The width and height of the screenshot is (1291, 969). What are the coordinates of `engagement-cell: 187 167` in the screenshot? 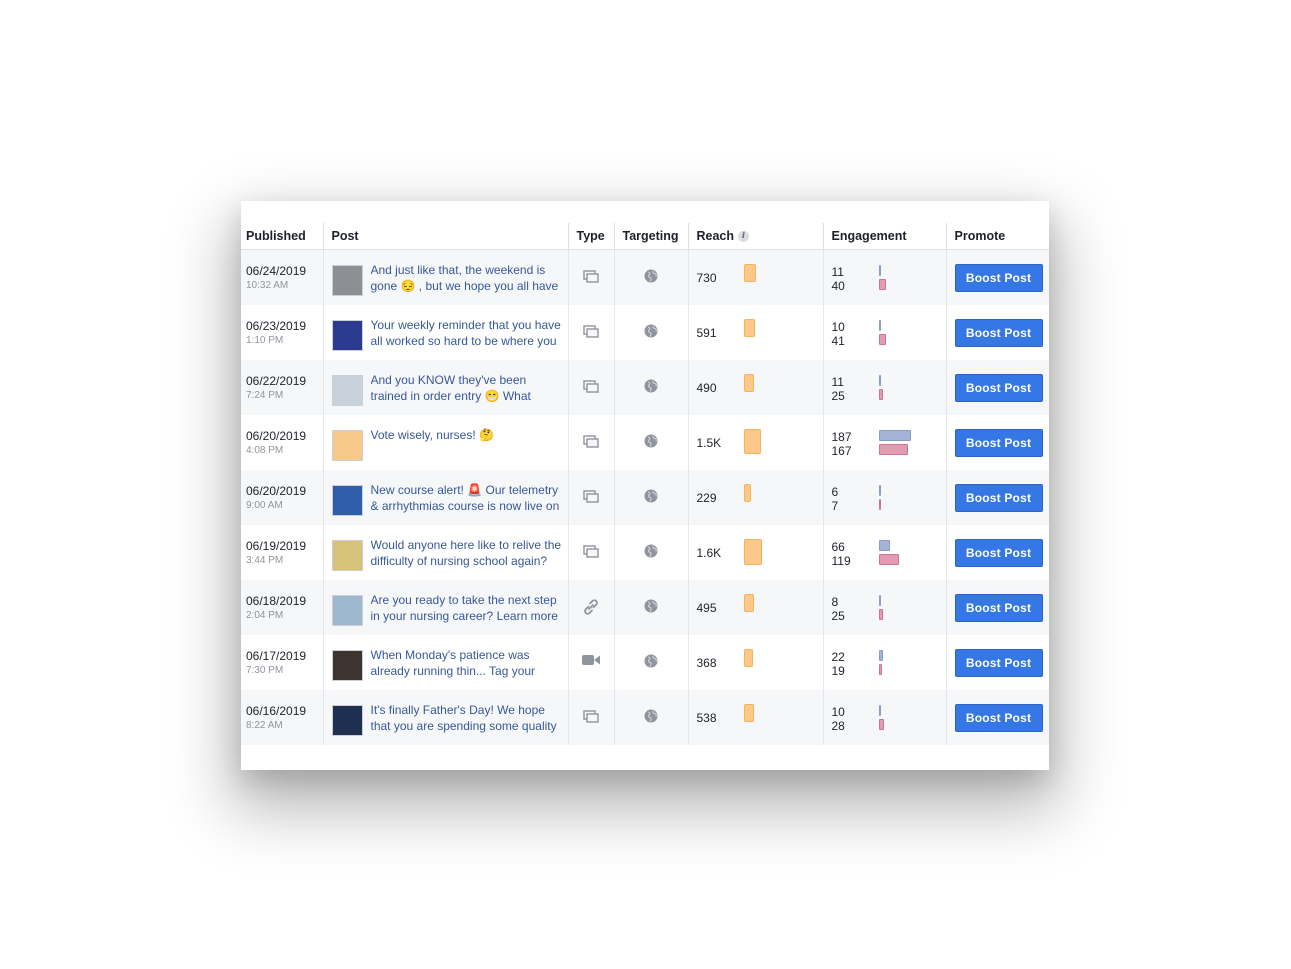 It's located at (885, 442).